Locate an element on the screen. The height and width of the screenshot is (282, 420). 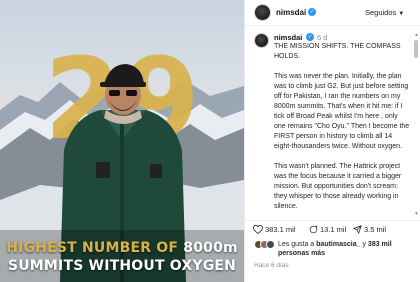
share-icon is located at coordinates (357, 229).